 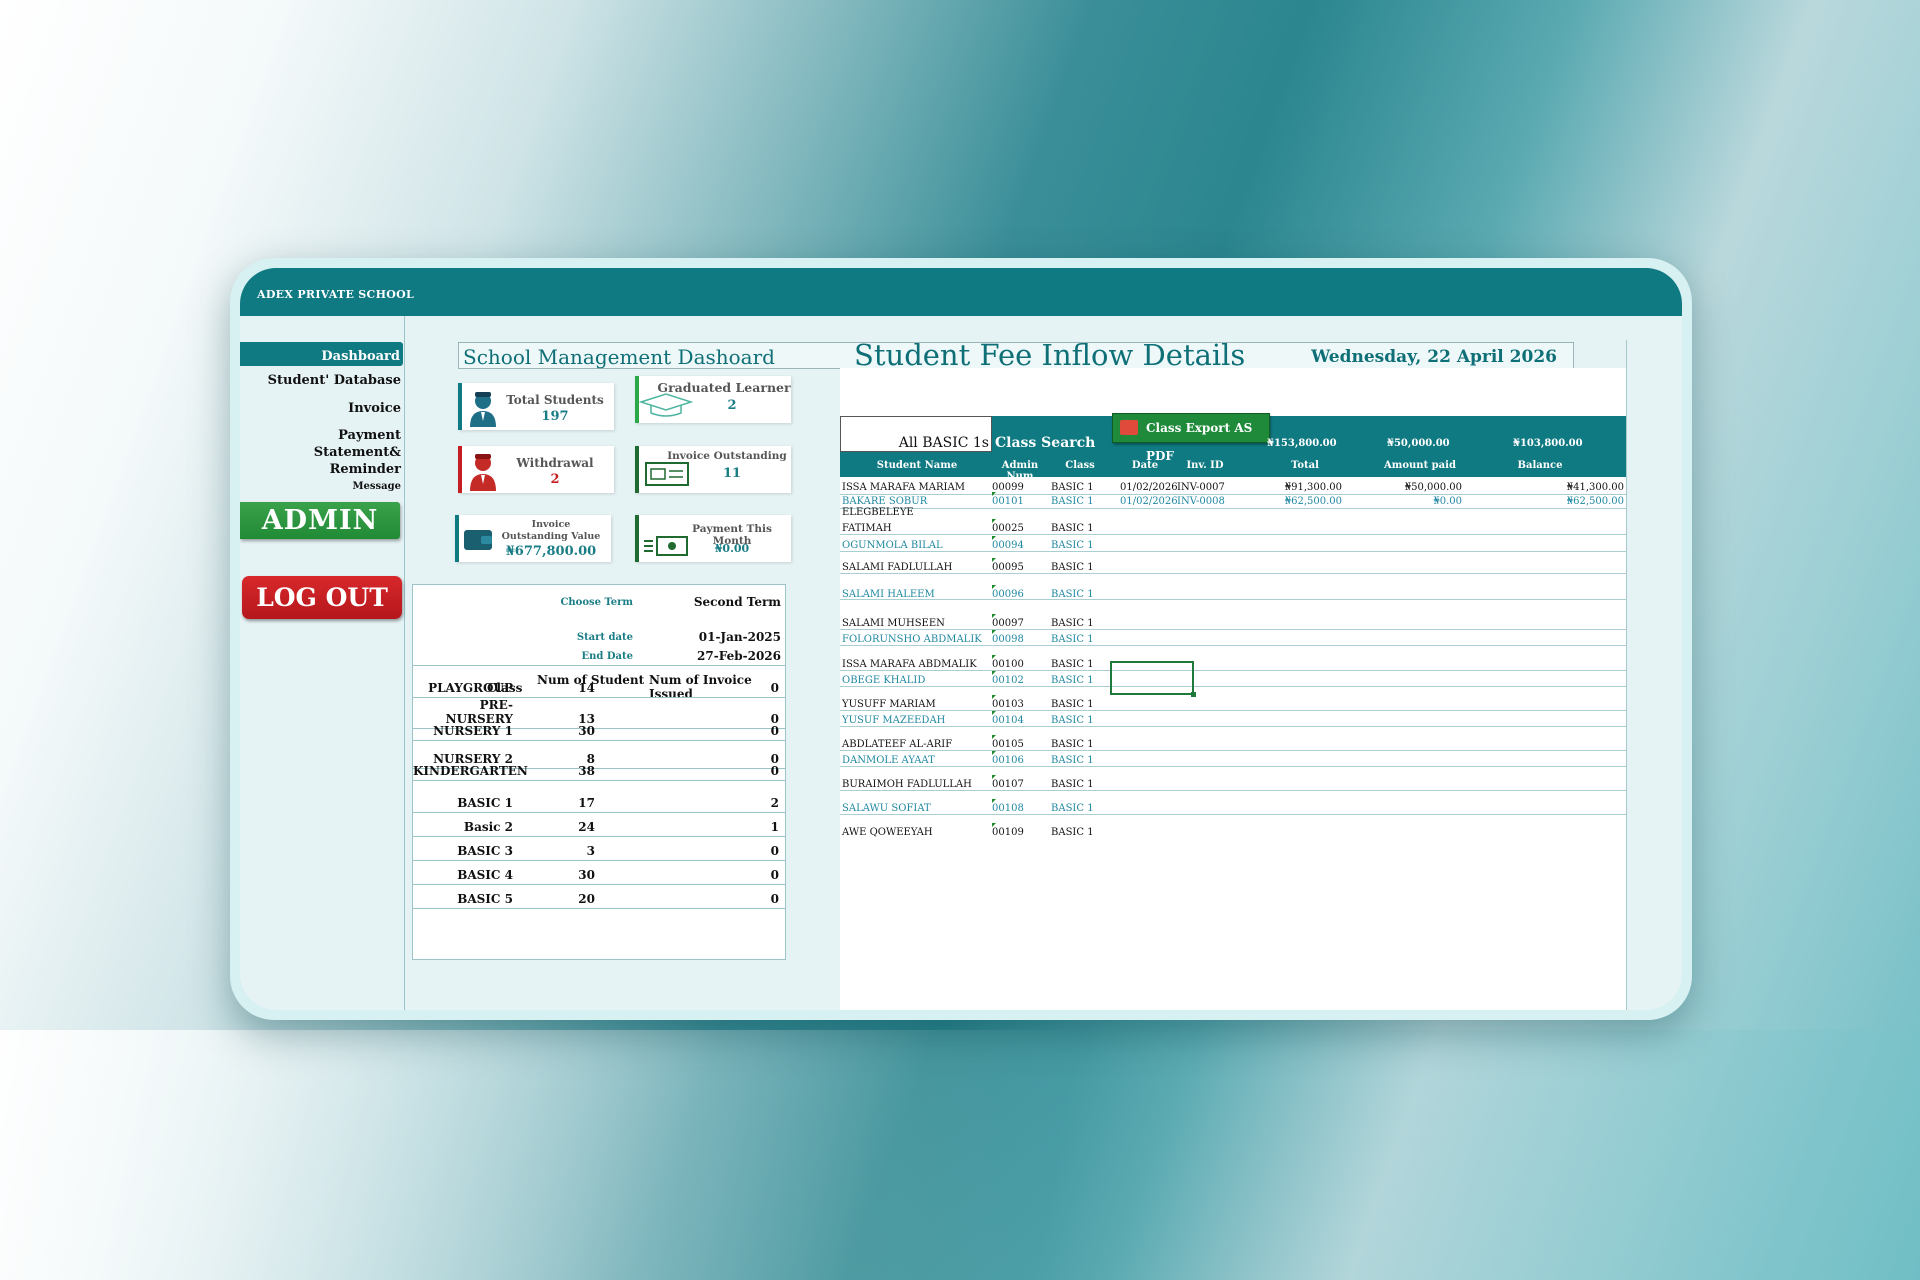 I want to click on end-date-value: 27-Feb-2026, so click(x=711, y=656).